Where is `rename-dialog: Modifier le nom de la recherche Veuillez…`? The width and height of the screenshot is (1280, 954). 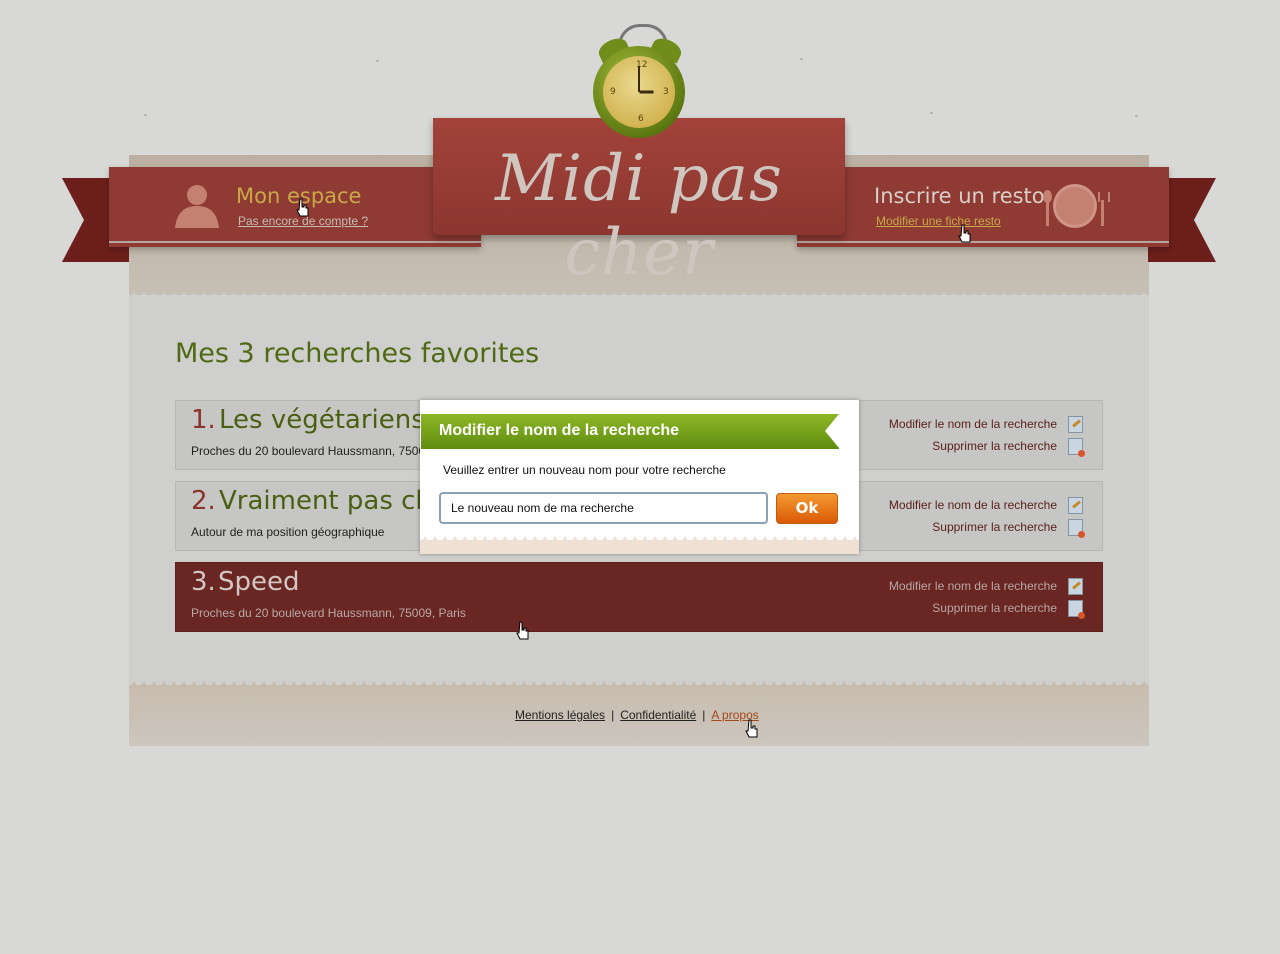 rename-dialog: Modifier le nom de la recherche Veuillez… is located at coordinates (639, 477).